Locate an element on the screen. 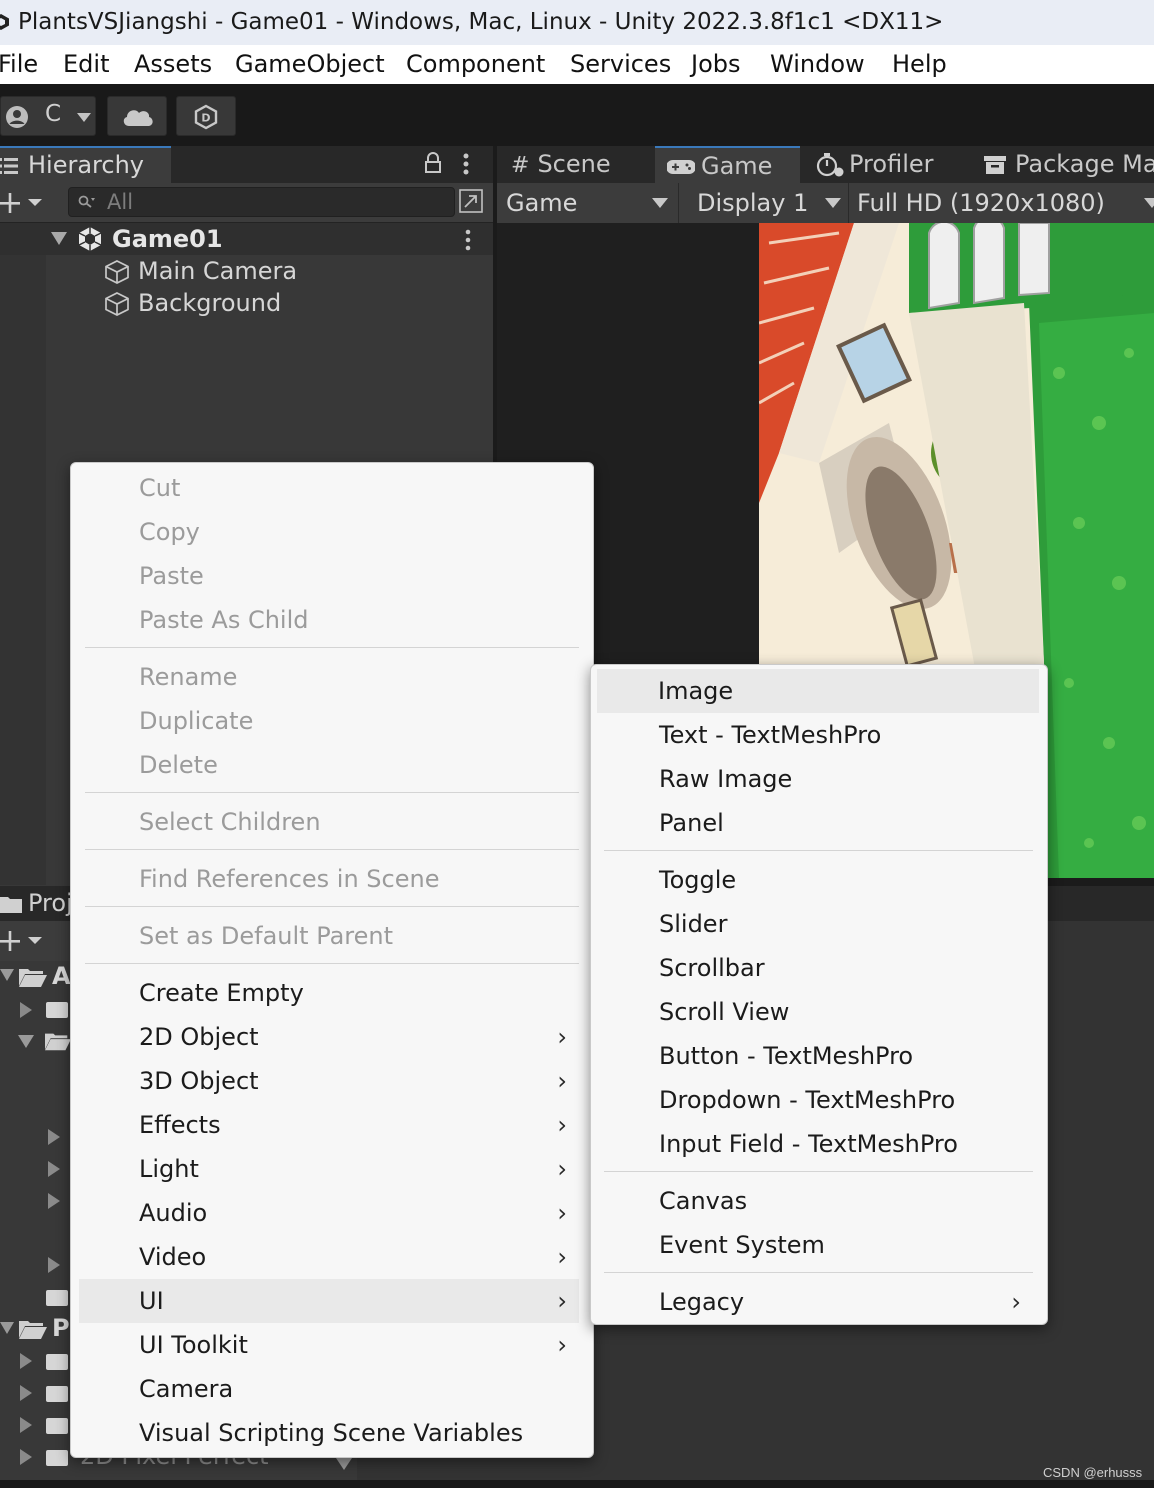 This screenshot has width=1154, height=1488. submenu-item-legacy: Legacy › is located at coordinates (819, 1302).